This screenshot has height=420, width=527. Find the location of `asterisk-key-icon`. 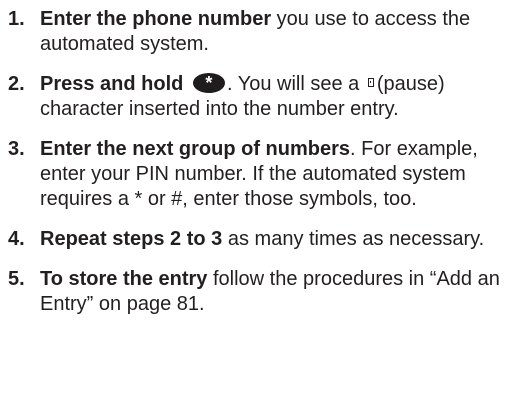

asterisk-key-icon is located at coordinates (208, 83).